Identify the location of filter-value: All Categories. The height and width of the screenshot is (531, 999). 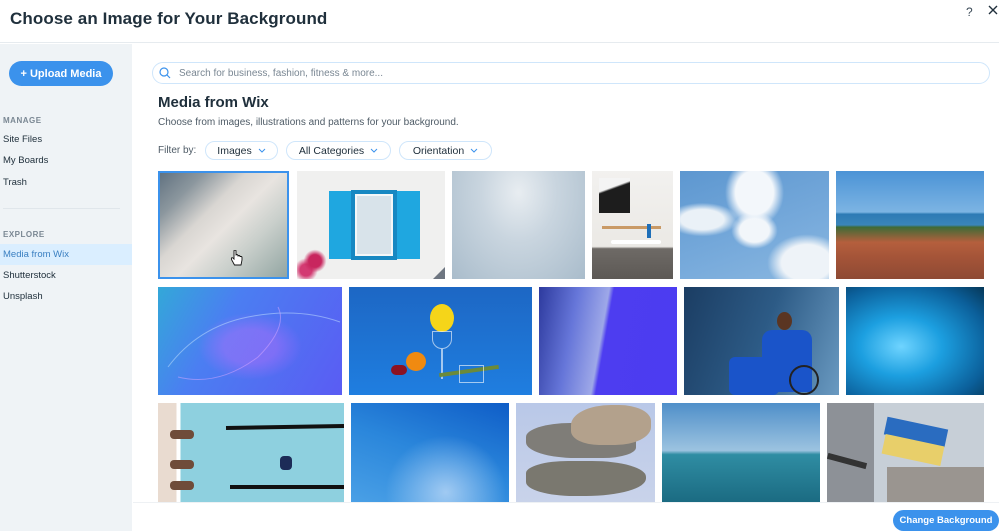
(331, 150).